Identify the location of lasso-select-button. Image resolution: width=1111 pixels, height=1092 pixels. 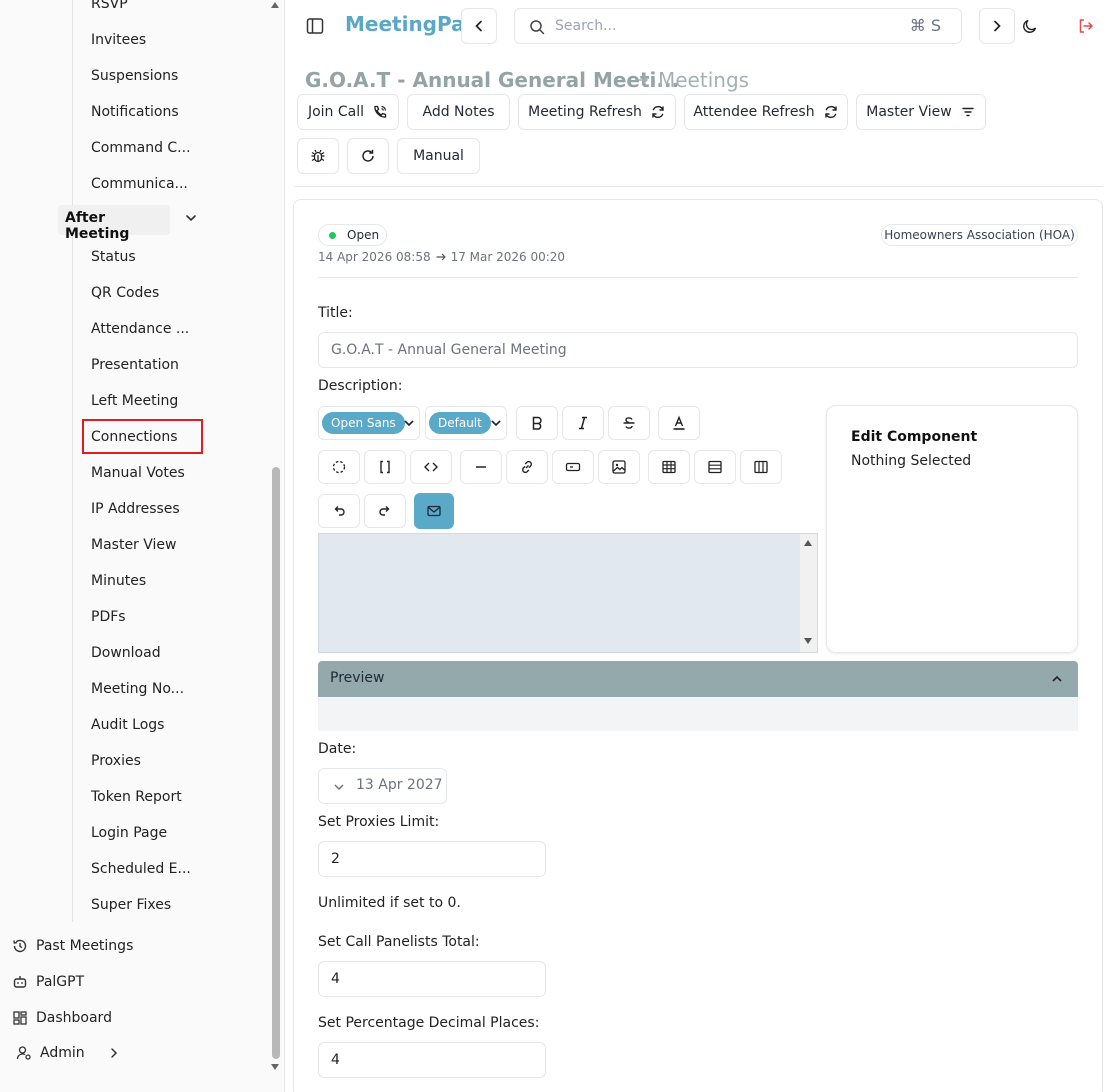
(339, 467).